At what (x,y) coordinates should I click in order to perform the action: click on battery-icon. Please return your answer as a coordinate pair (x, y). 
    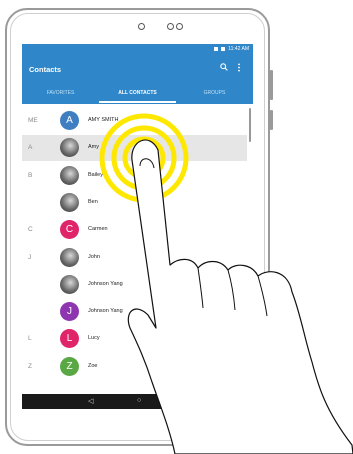
    Looking at the image, I should click on (223, 49).